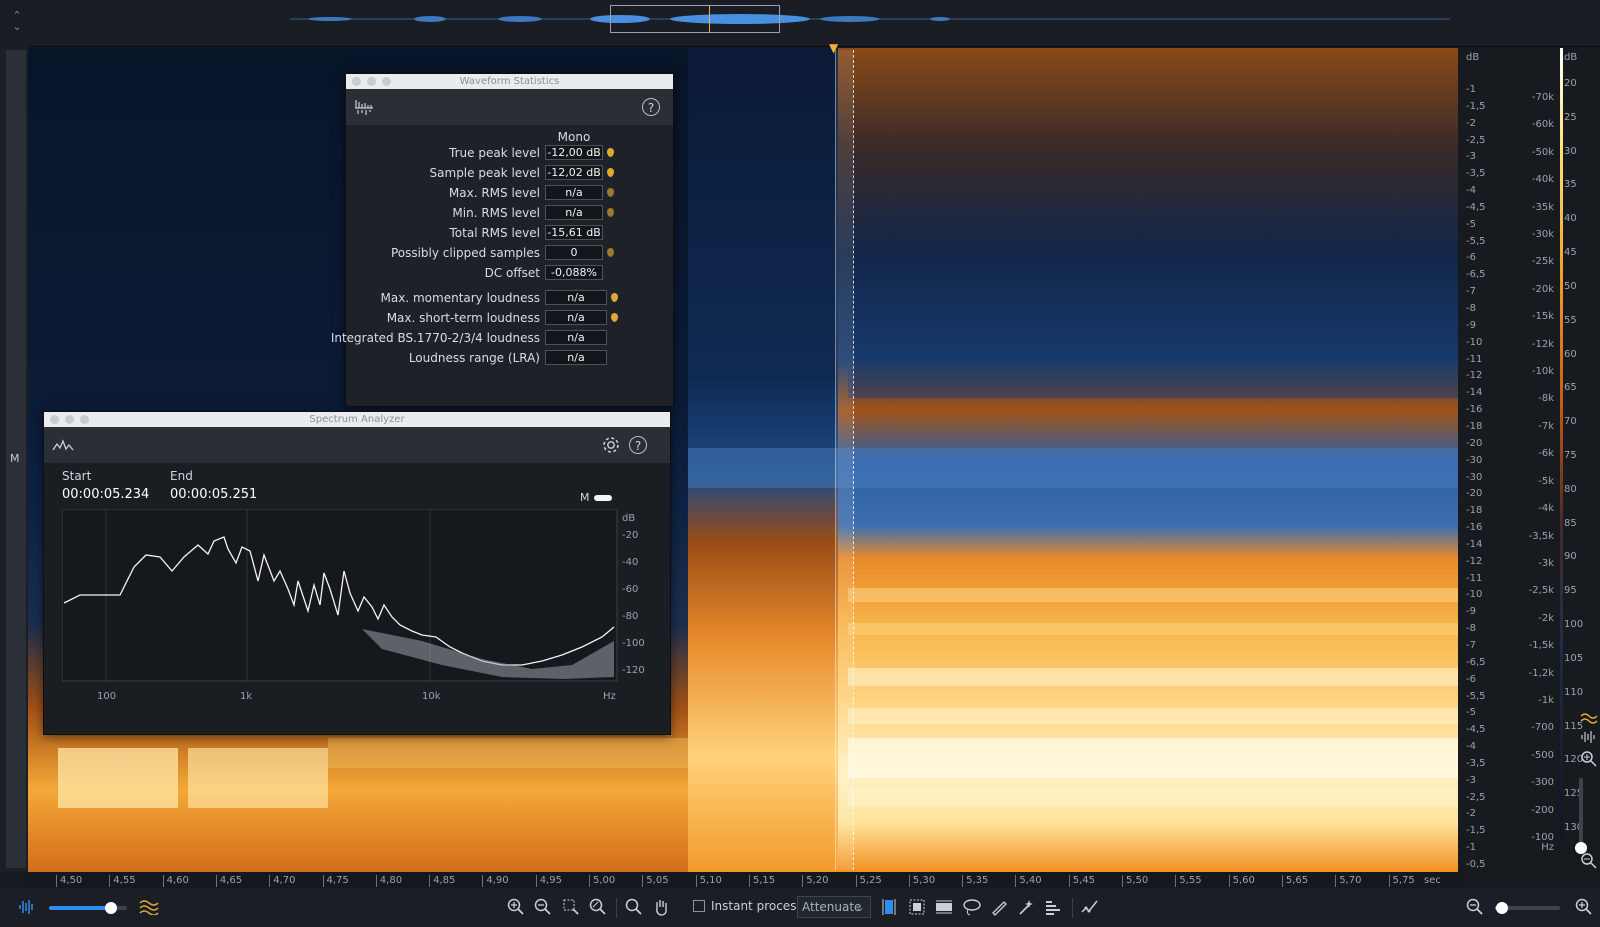  I want to click on zoom-selection-icon, so click(571, 907).